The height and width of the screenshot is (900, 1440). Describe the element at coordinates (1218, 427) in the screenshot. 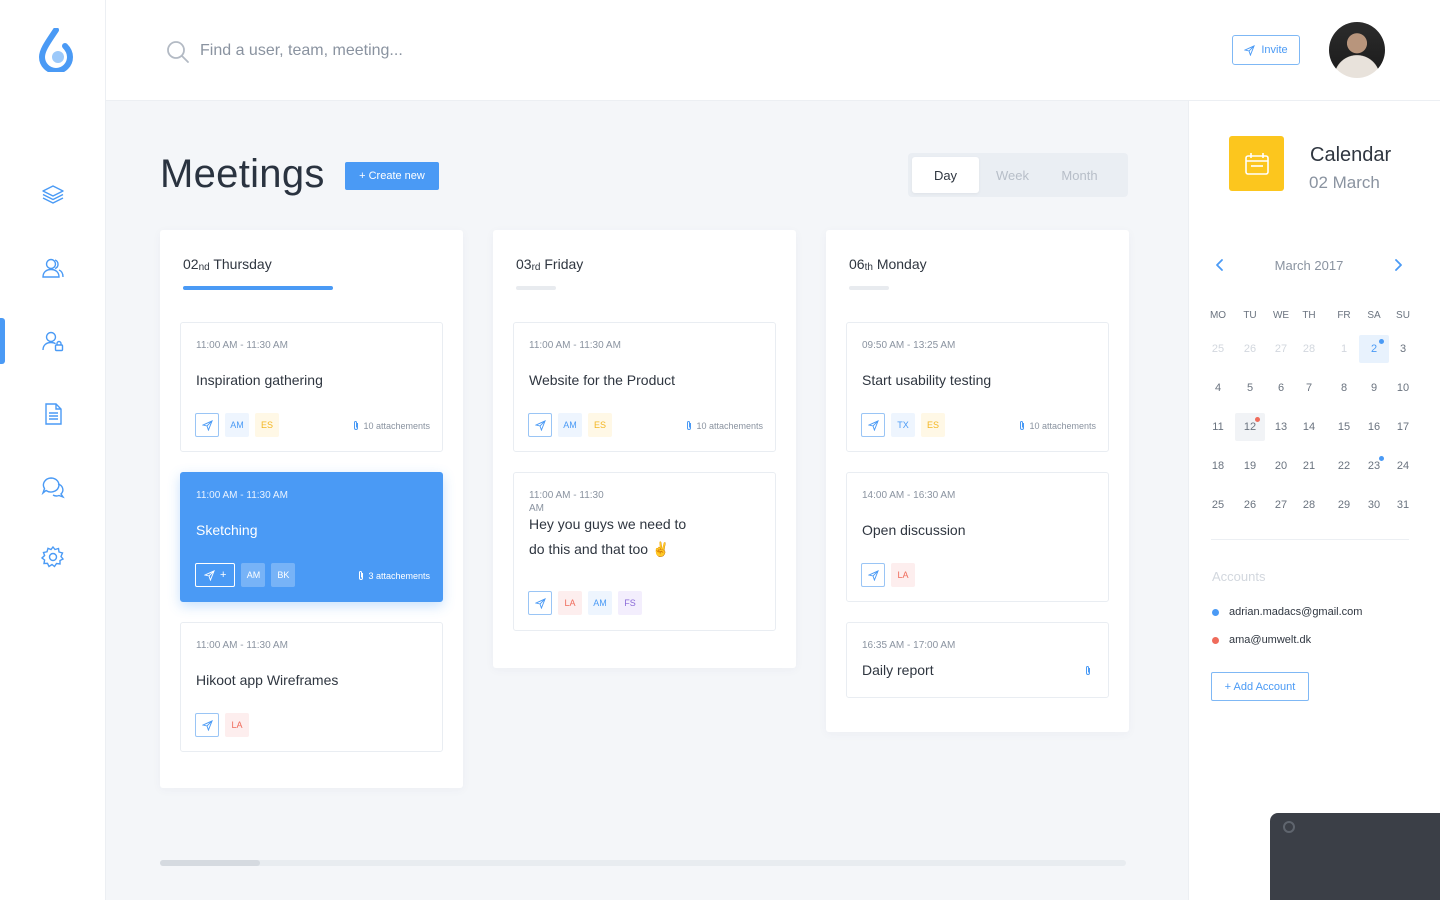

I see `calendar-day: 11` at that location.